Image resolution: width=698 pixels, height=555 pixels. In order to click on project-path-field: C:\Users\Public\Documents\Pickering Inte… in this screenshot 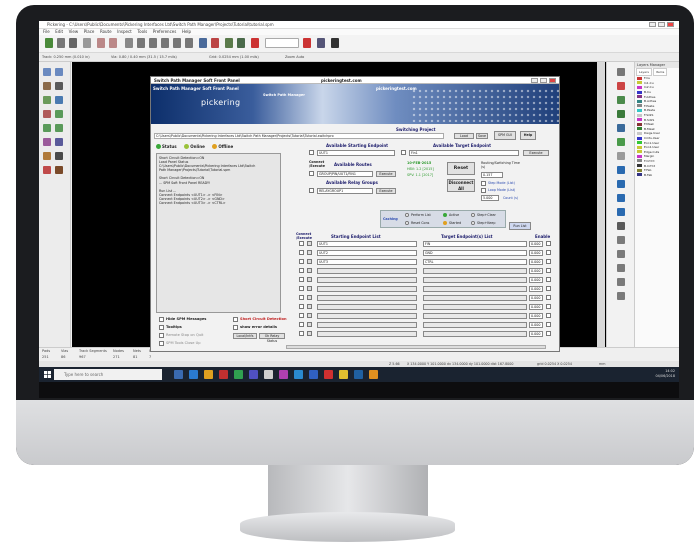, I will do `click(299, 136)`.